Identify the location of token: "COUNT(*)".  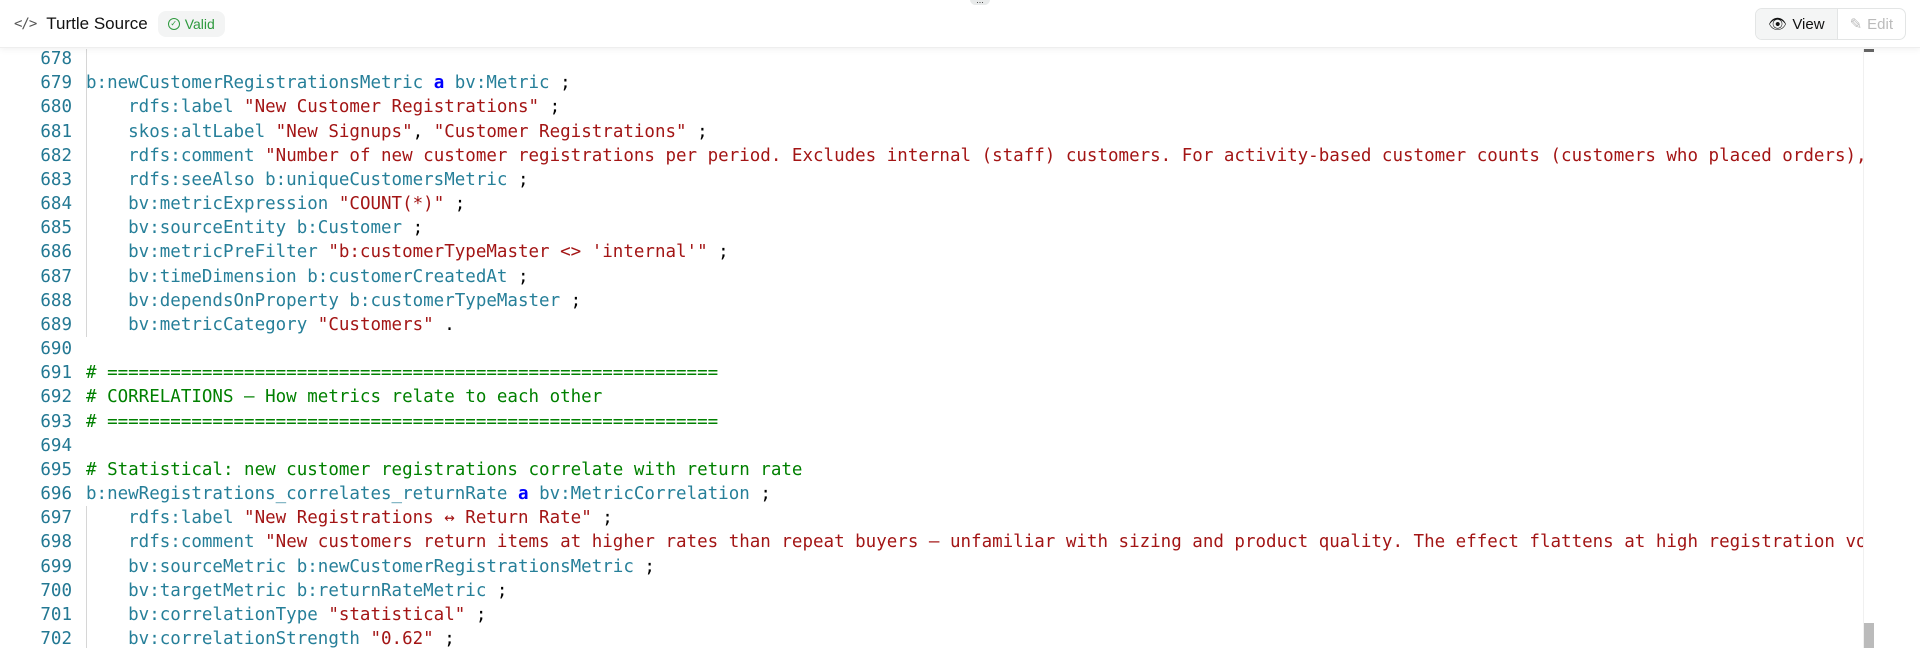
(391, 204).